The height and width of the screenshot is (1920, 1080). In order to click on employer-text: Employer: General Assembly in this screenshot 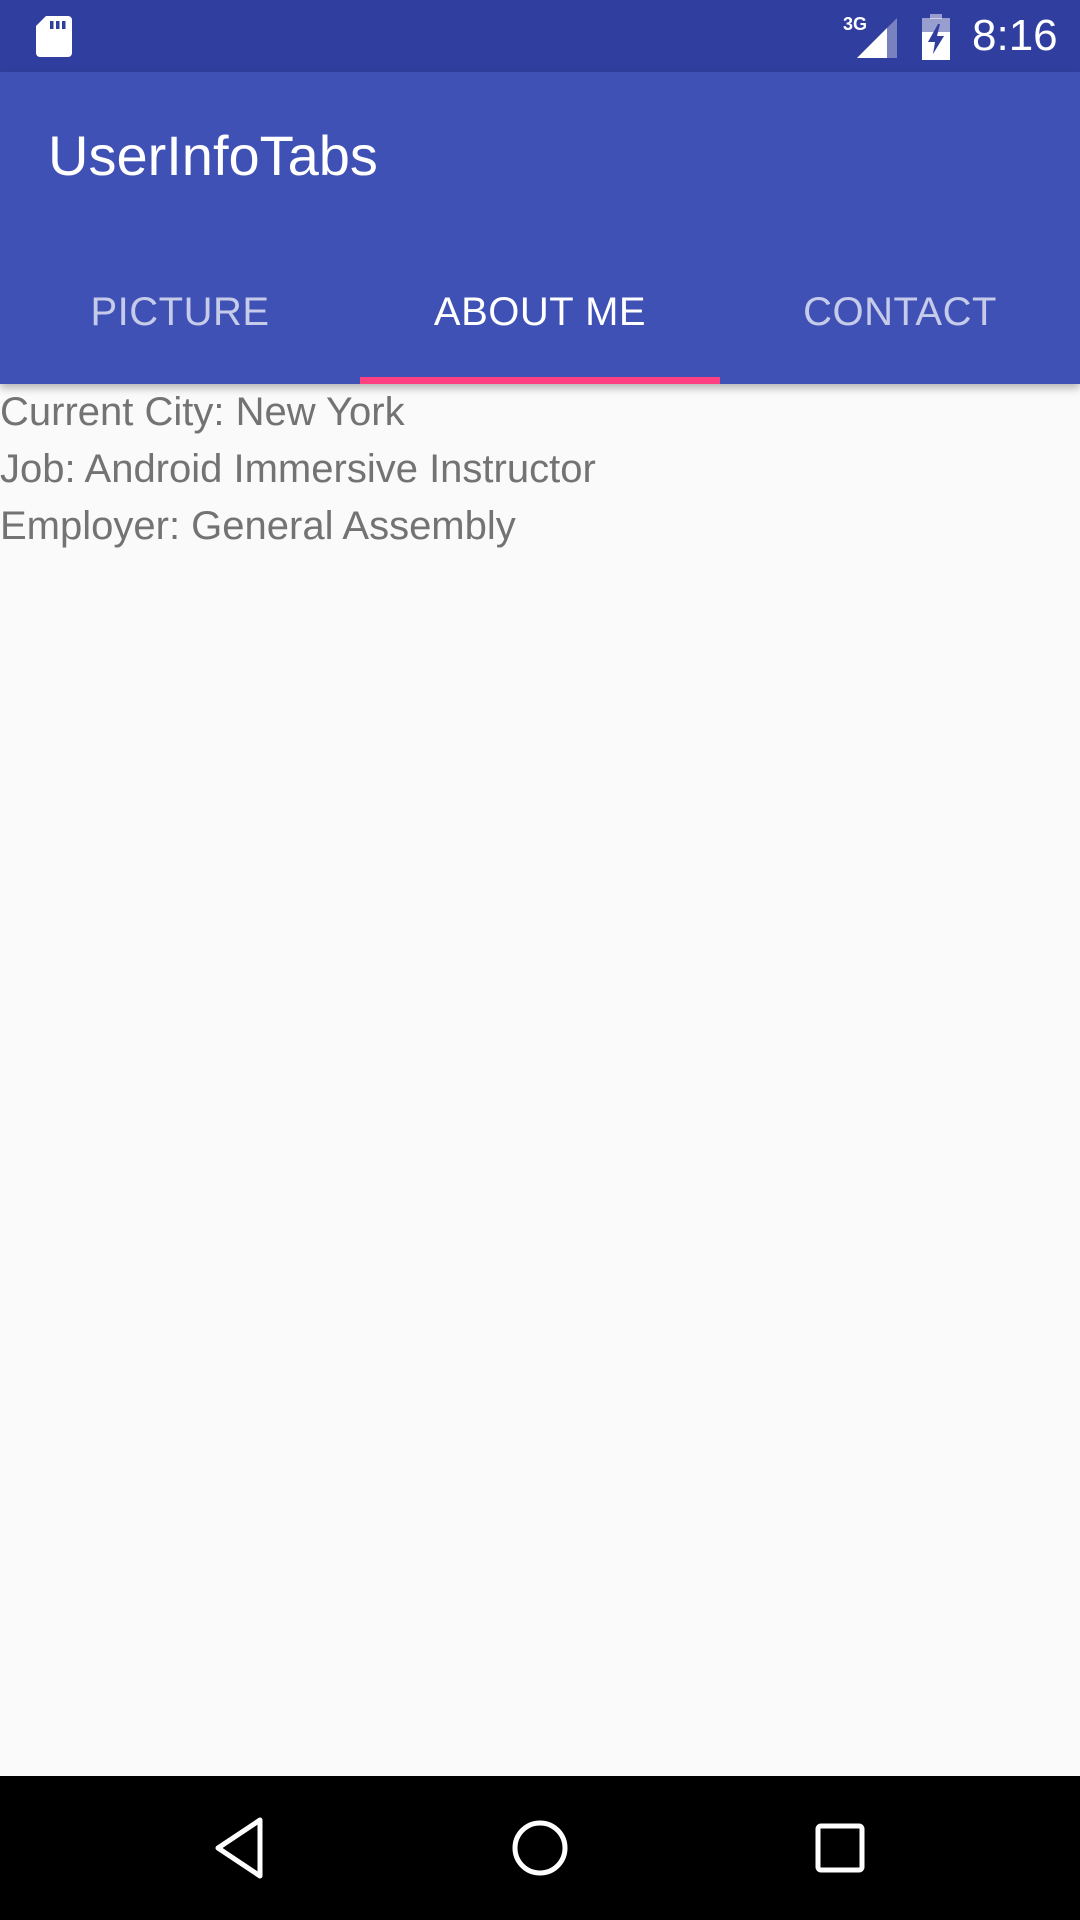, I will do `click(258, 526)`.